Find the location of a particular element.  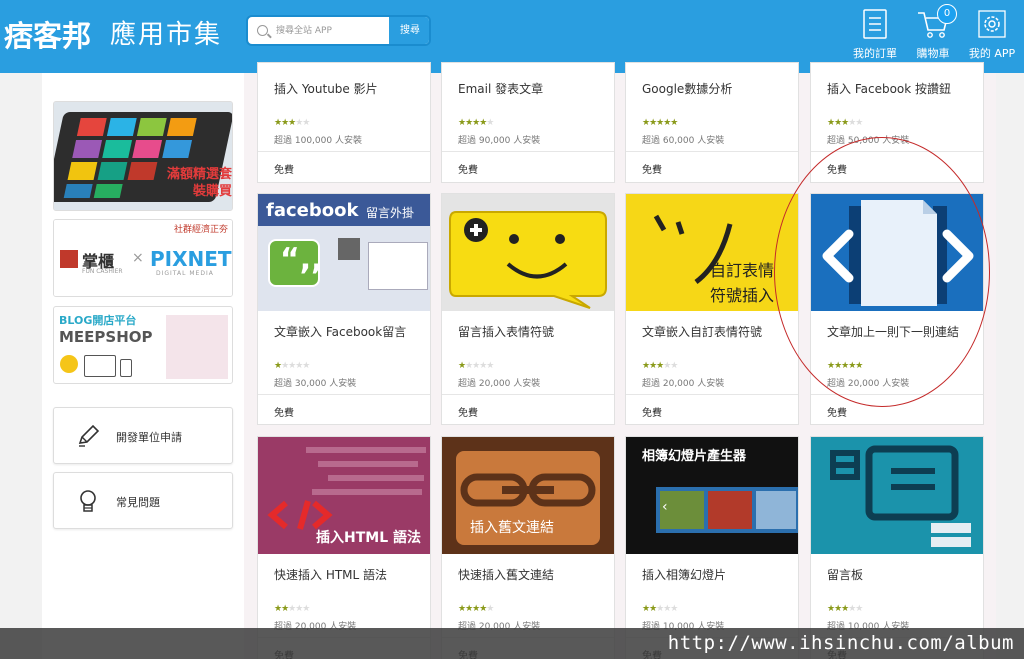

cashier-logo-icon is located at coordinates (69, 259).